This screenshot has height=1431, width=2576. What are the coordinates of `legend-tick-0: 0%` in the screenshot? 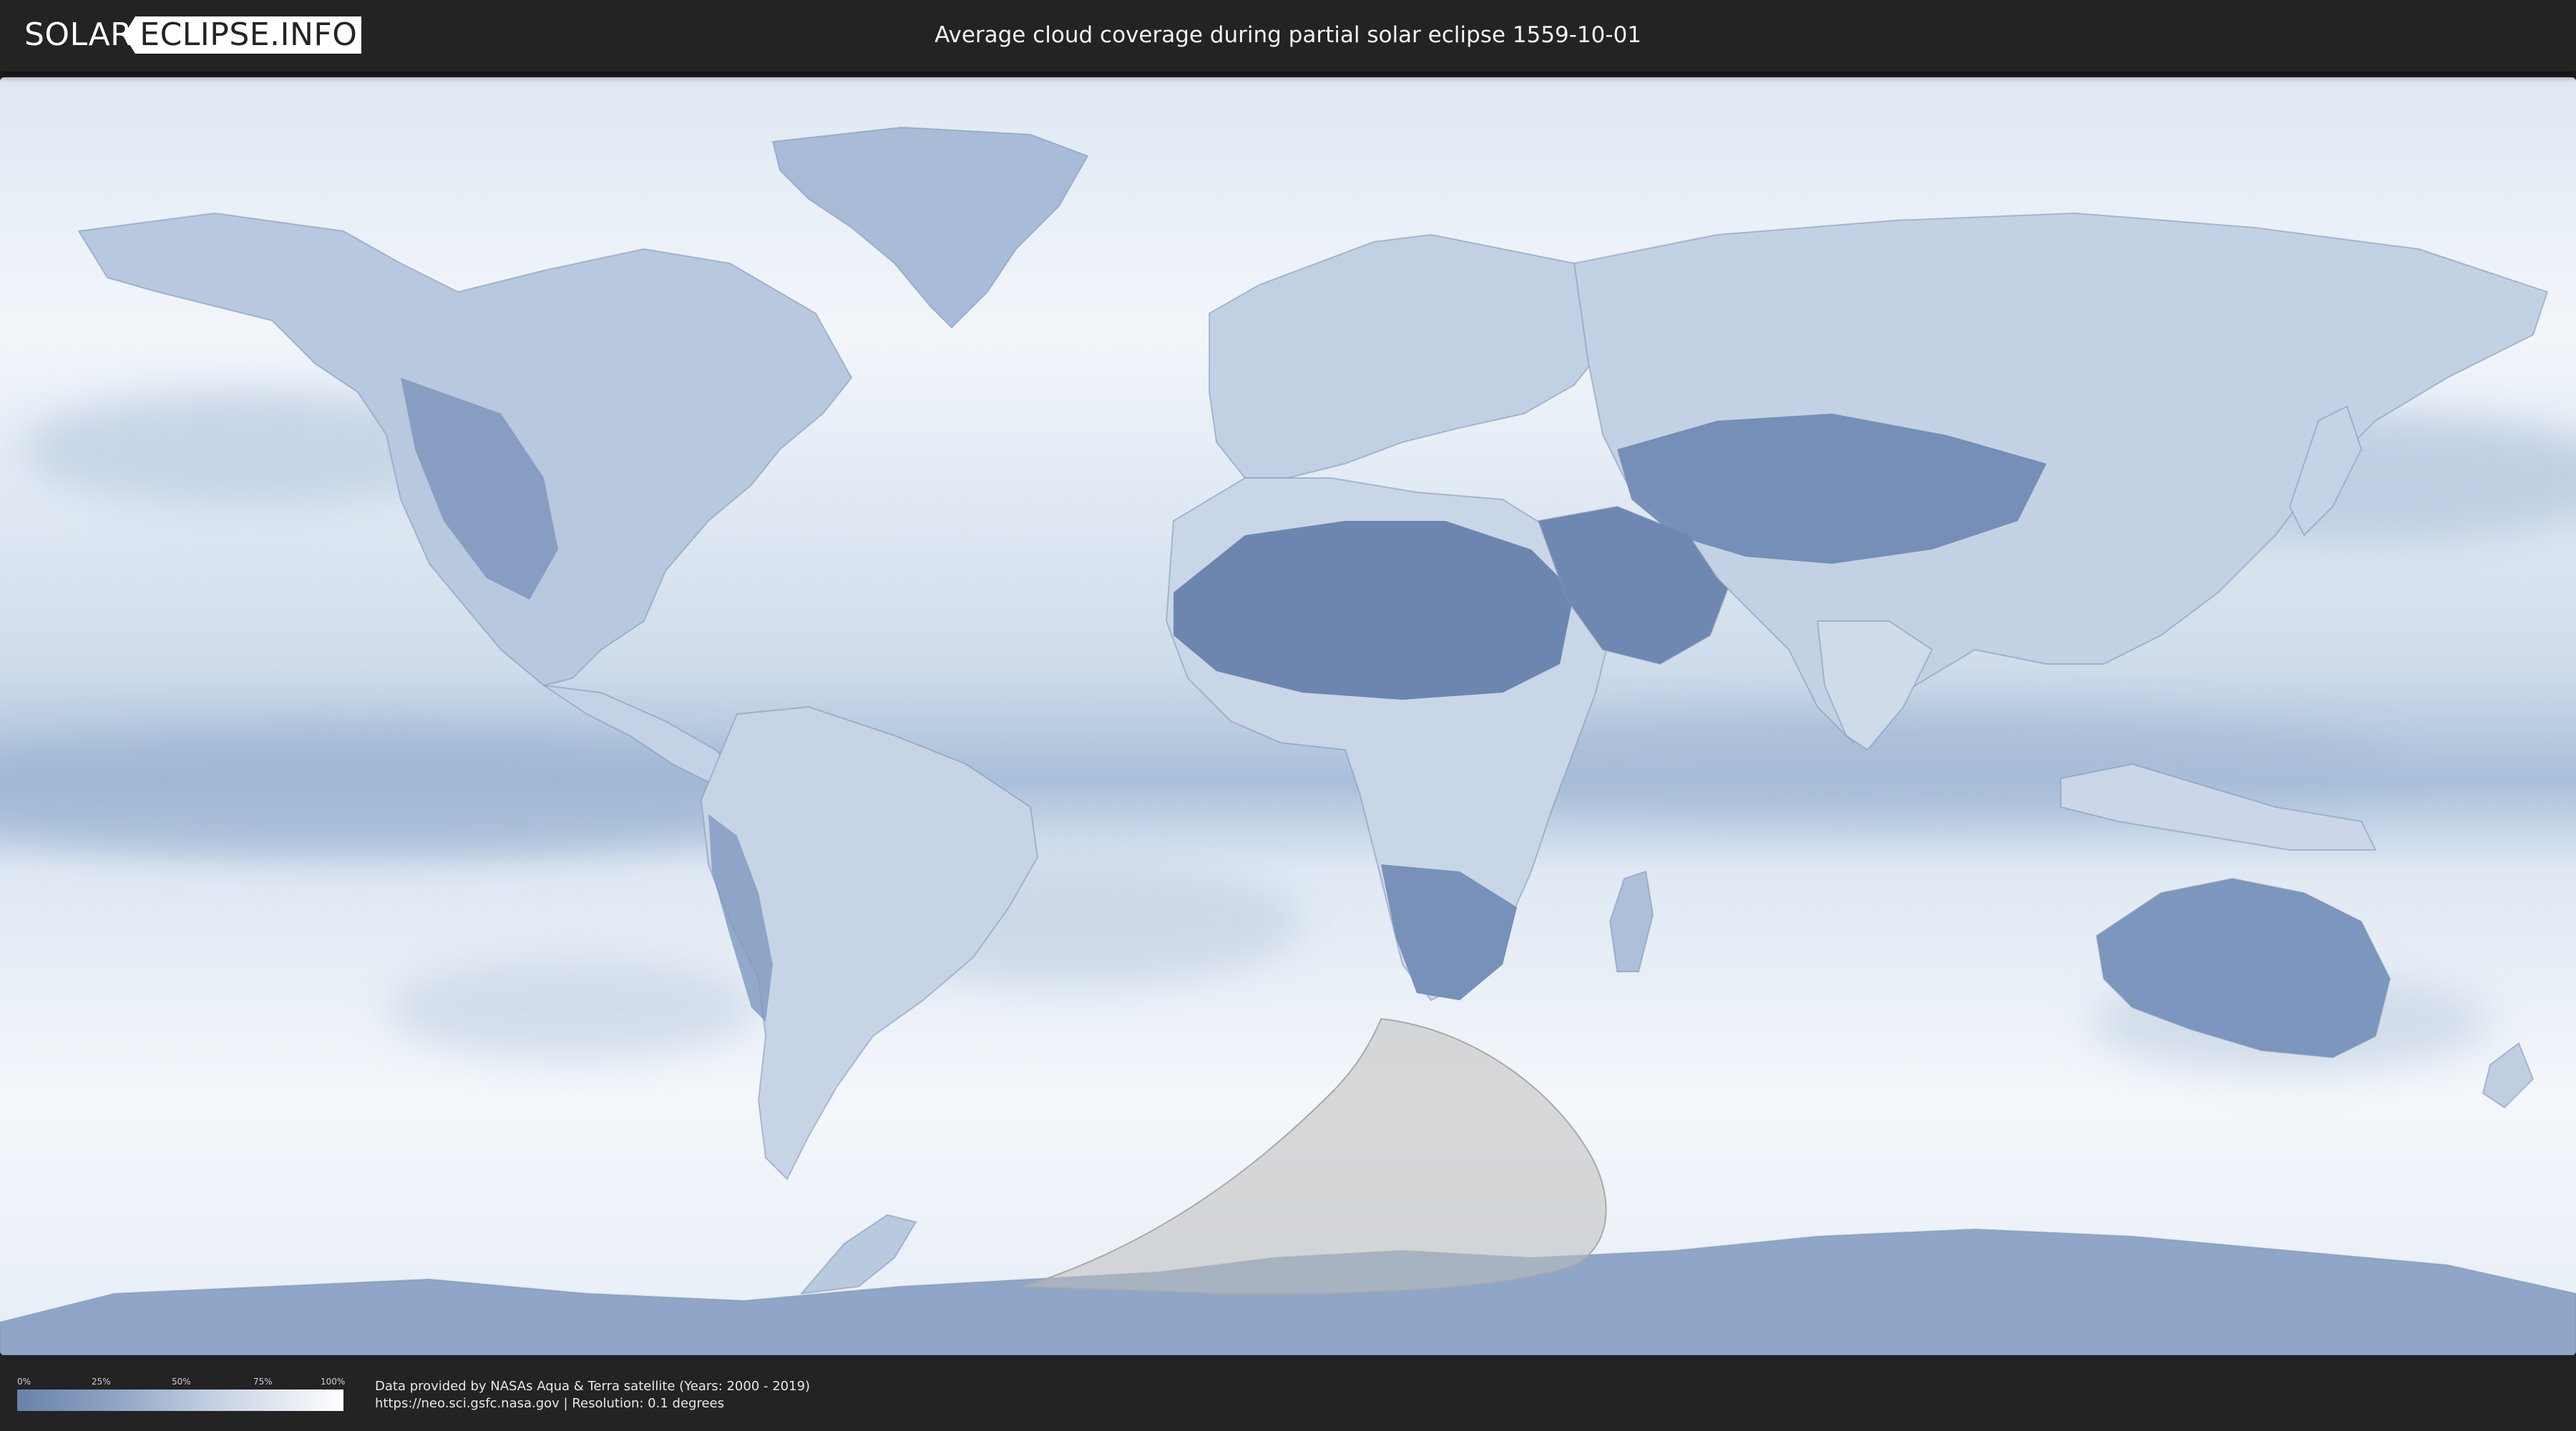 It's located at (24, 1382).